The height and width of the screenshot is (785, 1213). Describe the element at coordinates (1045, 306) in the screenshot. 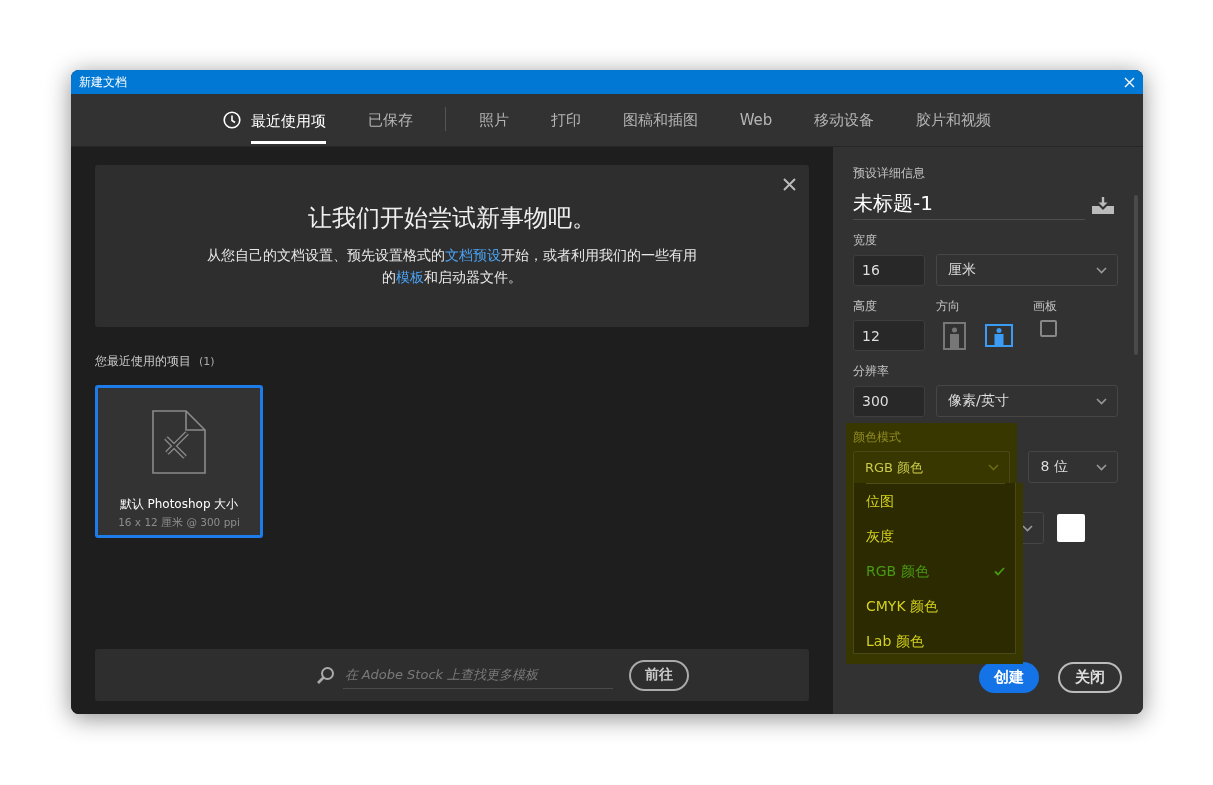

I see `field-label: 画板` at that location.